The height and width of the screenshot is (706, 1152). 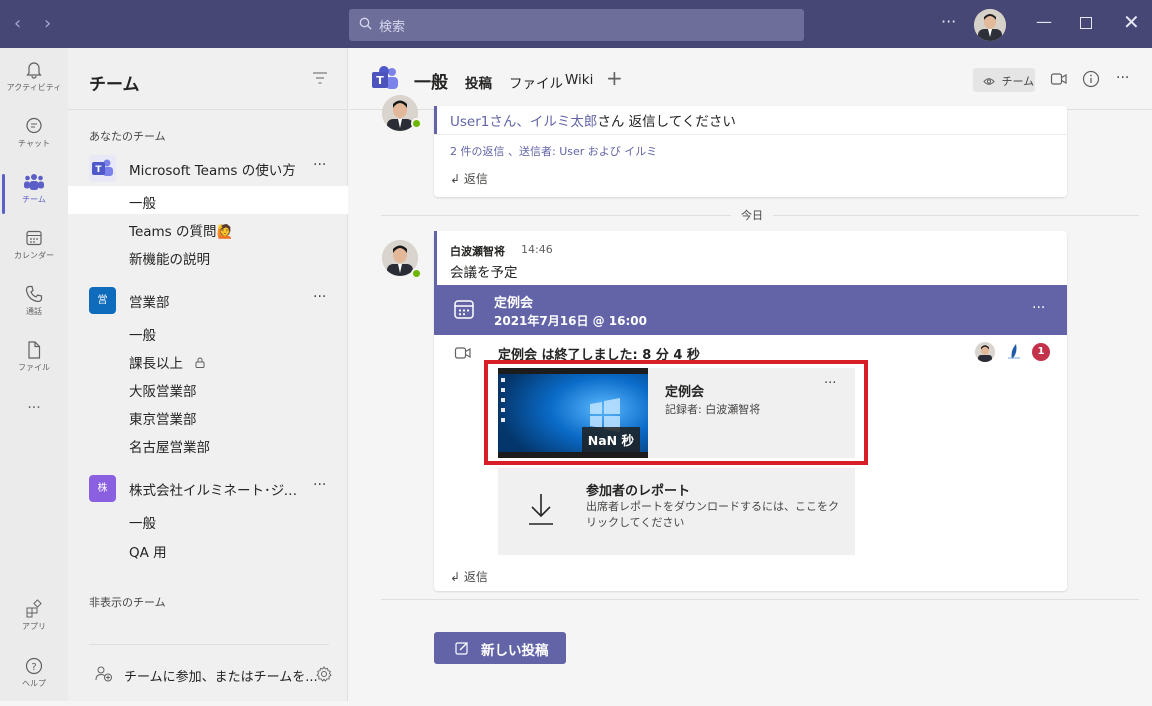 I want to click on rail-files: ファイル, so click(x=34, y=362).